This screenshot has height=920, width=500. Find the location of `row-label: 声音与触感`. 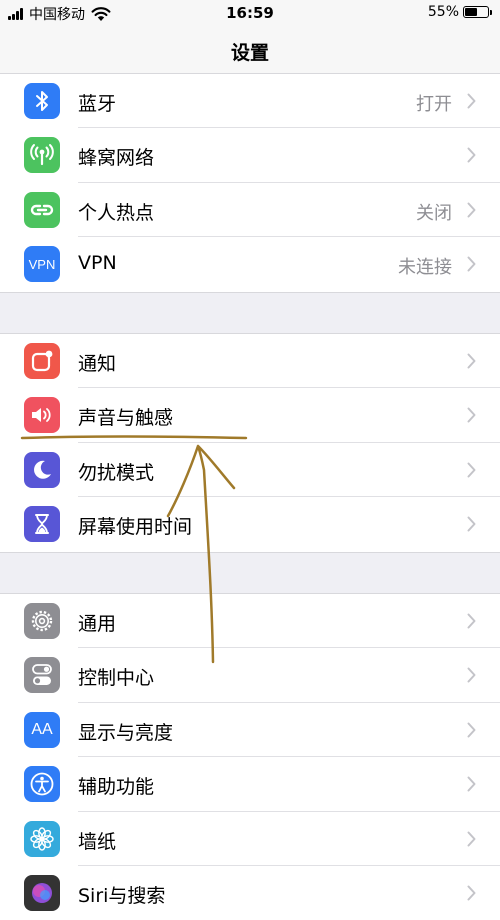

row-label: 声音与触感 is located at coordinates (126, 418).